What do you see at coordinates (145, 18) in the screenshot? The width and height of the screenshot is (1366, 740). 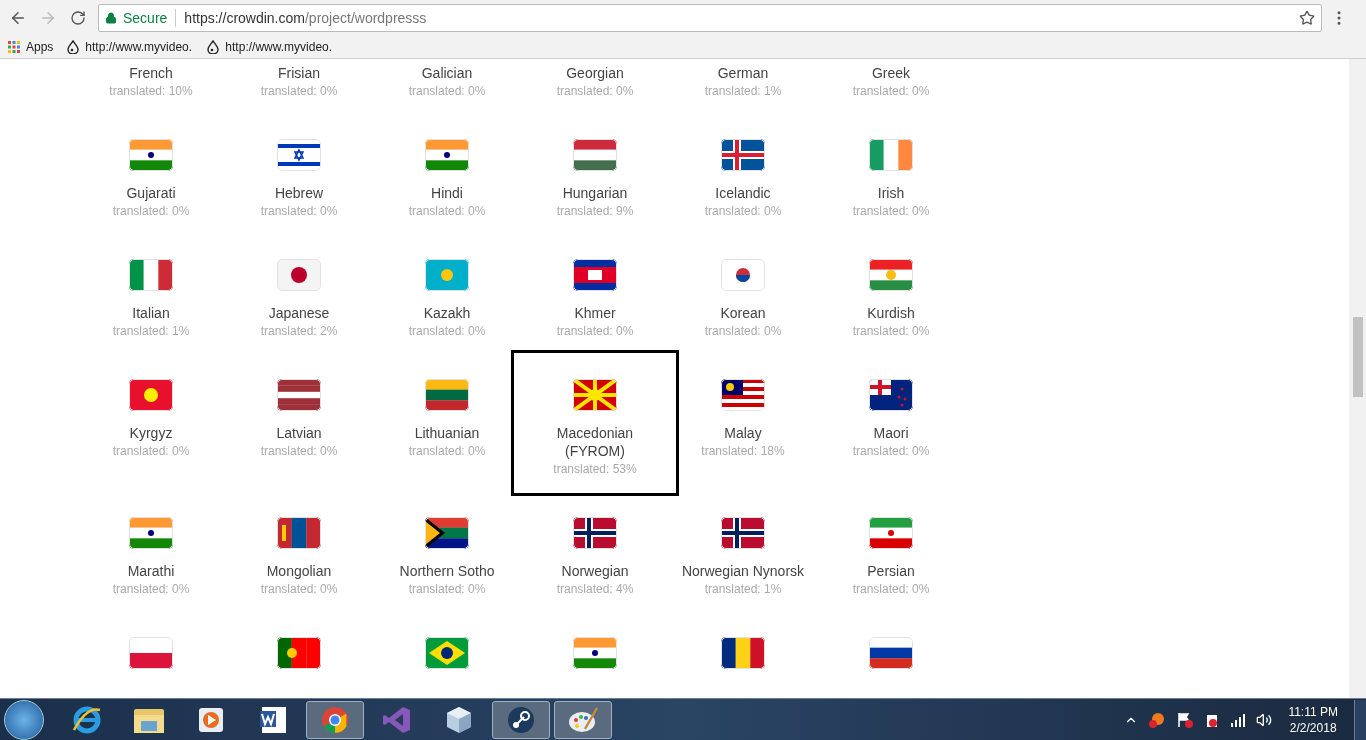 I see `secure-label: Secure` at bounding box center [145, 18].